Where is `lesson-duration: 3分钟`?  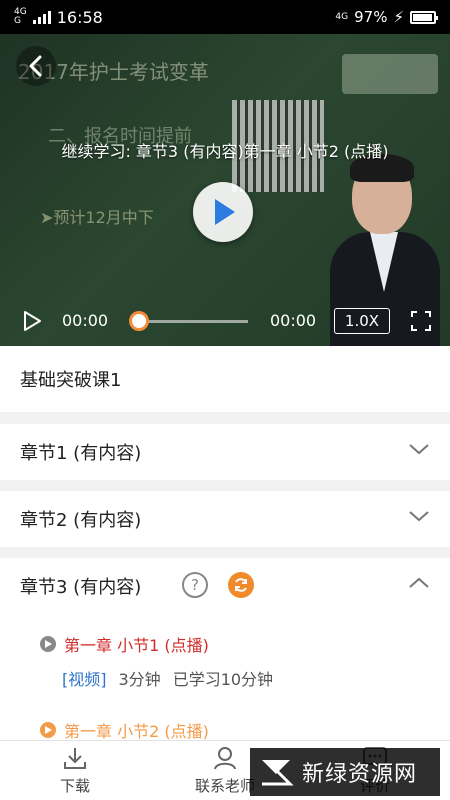
lesson-duration: 3分钟 is located at coordinates (139, 679).